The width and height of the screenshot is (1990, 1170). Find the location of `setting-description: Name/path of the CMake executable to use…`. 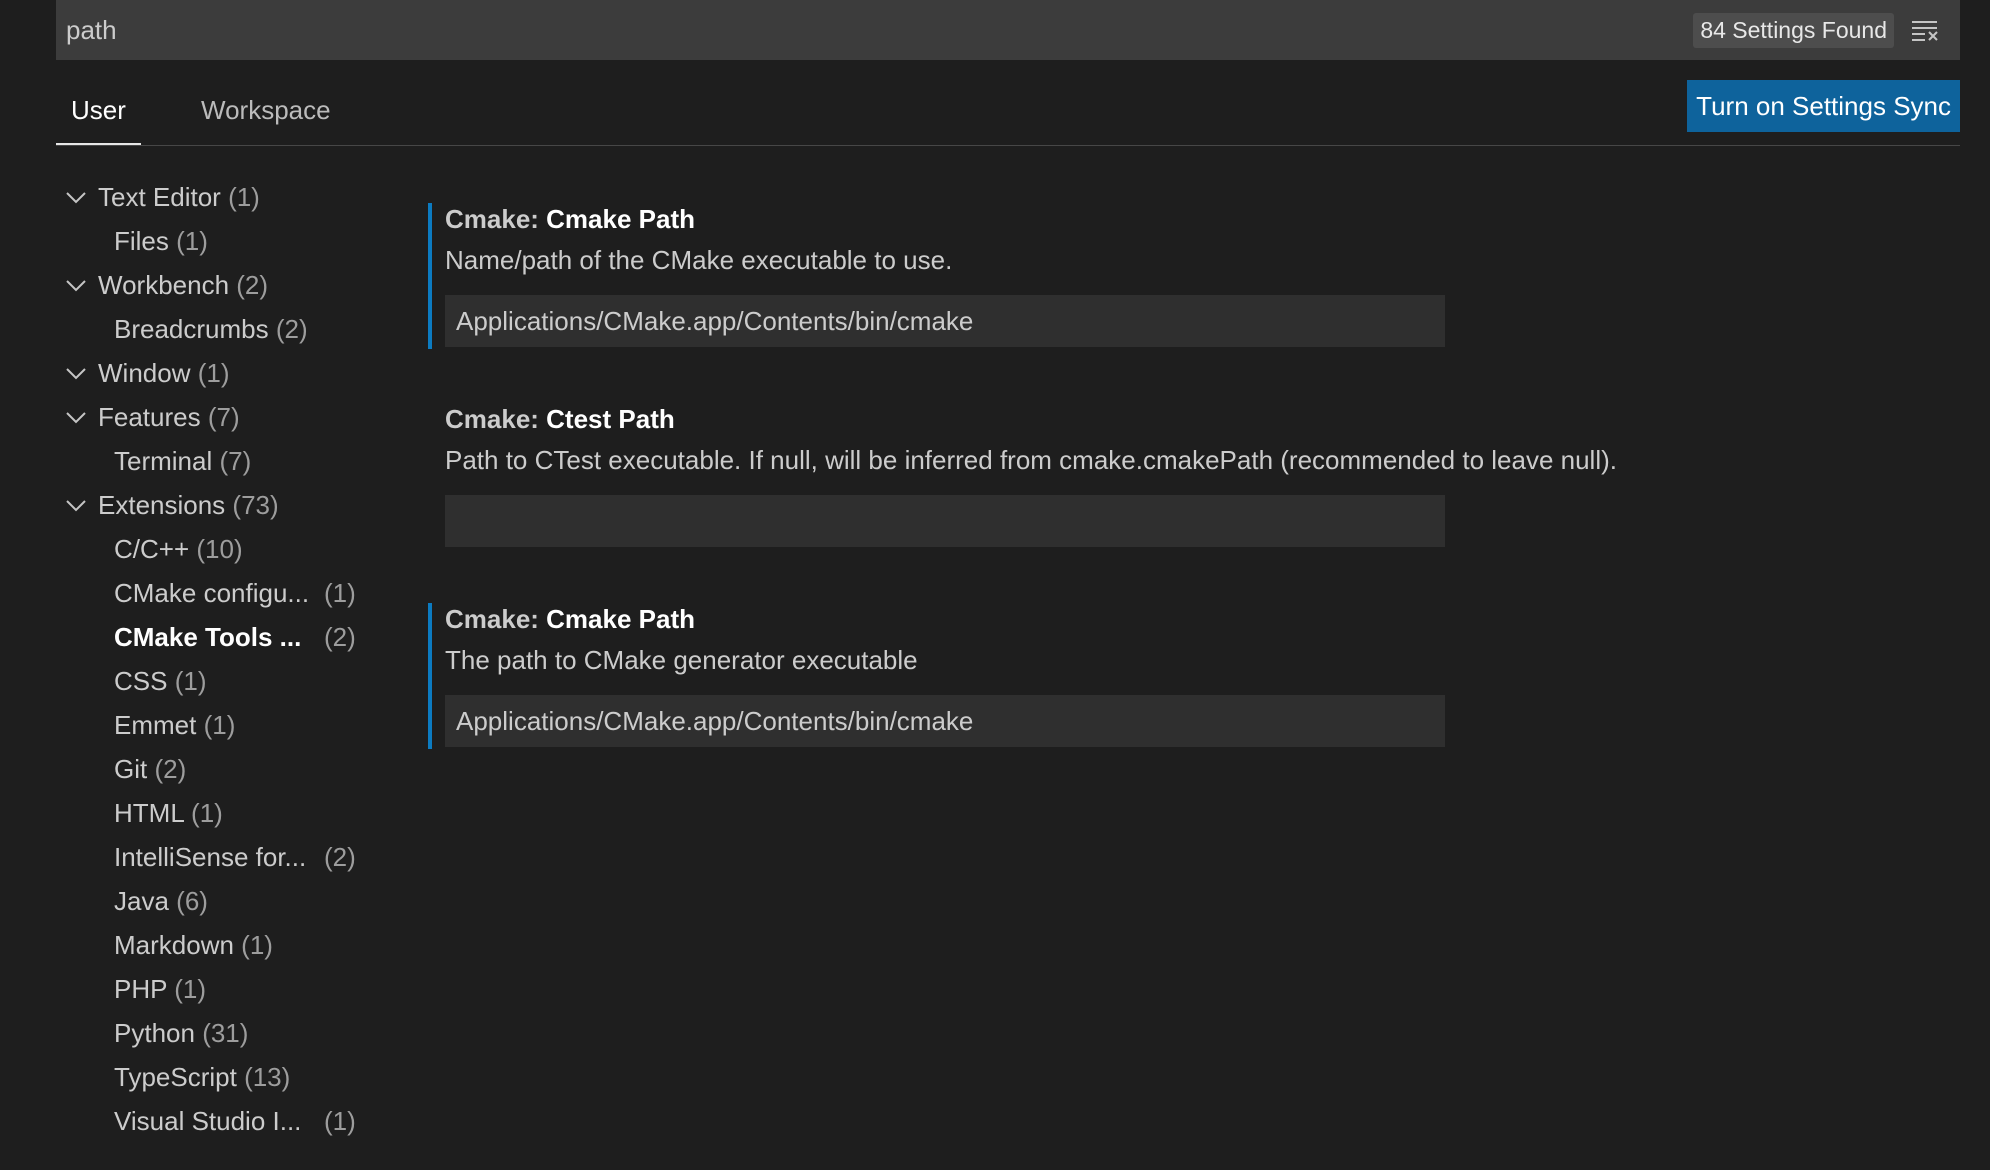

setting-description: Name/path of the CMake executable to use… is located at coordinates (699, 260).